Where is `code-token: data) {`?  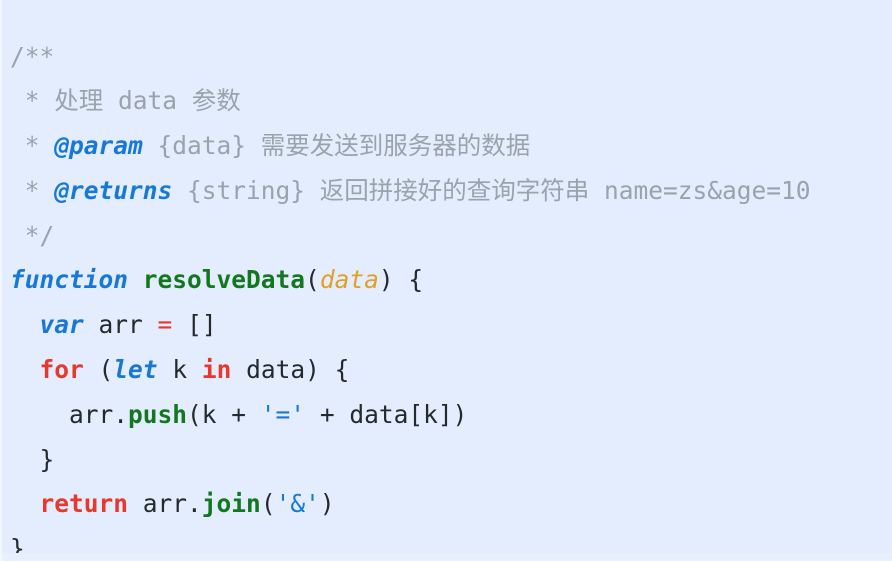 code-token: data) { is located at coordinates (290, 370).